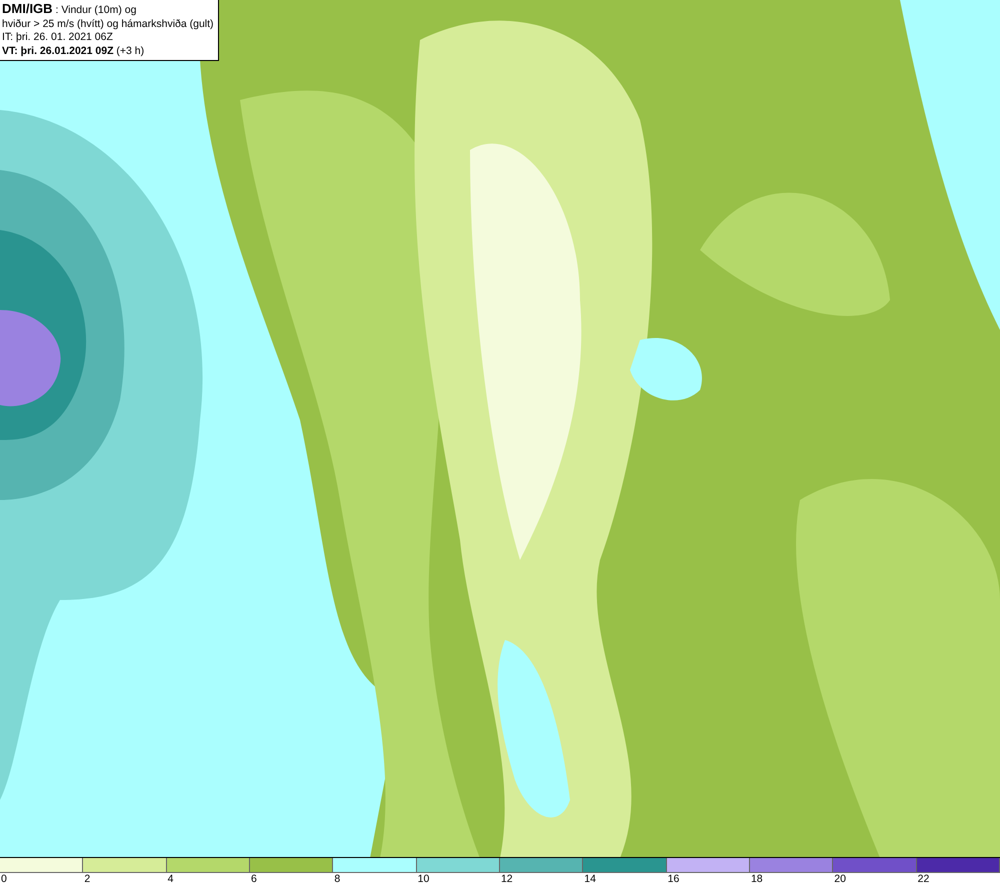 The image size is (1000, 887). Describe the element at coordinates (3, 879) in the screenshot. I see `legend-label: 0` at that location.